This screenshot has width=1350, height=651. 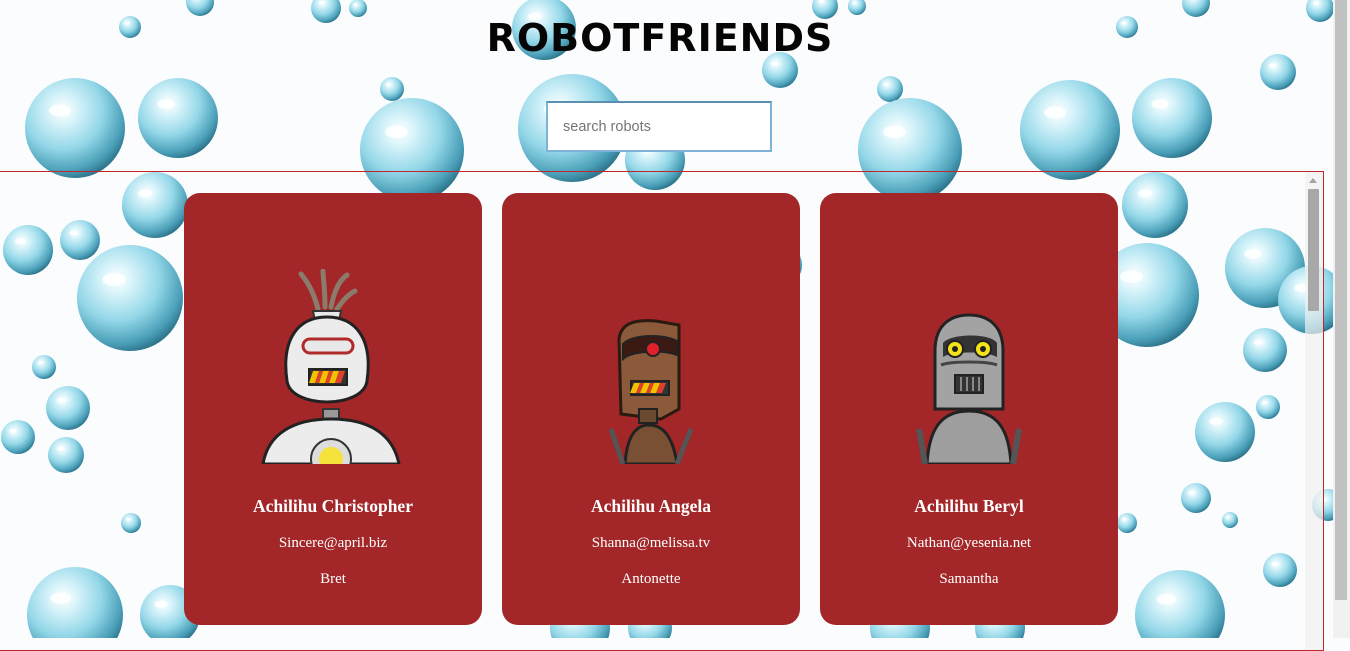 What do you see at coordinates (1313, 180) in the screenshot?
I see `scroll-up-arrow-icon` at bounding box center [1313, 180].